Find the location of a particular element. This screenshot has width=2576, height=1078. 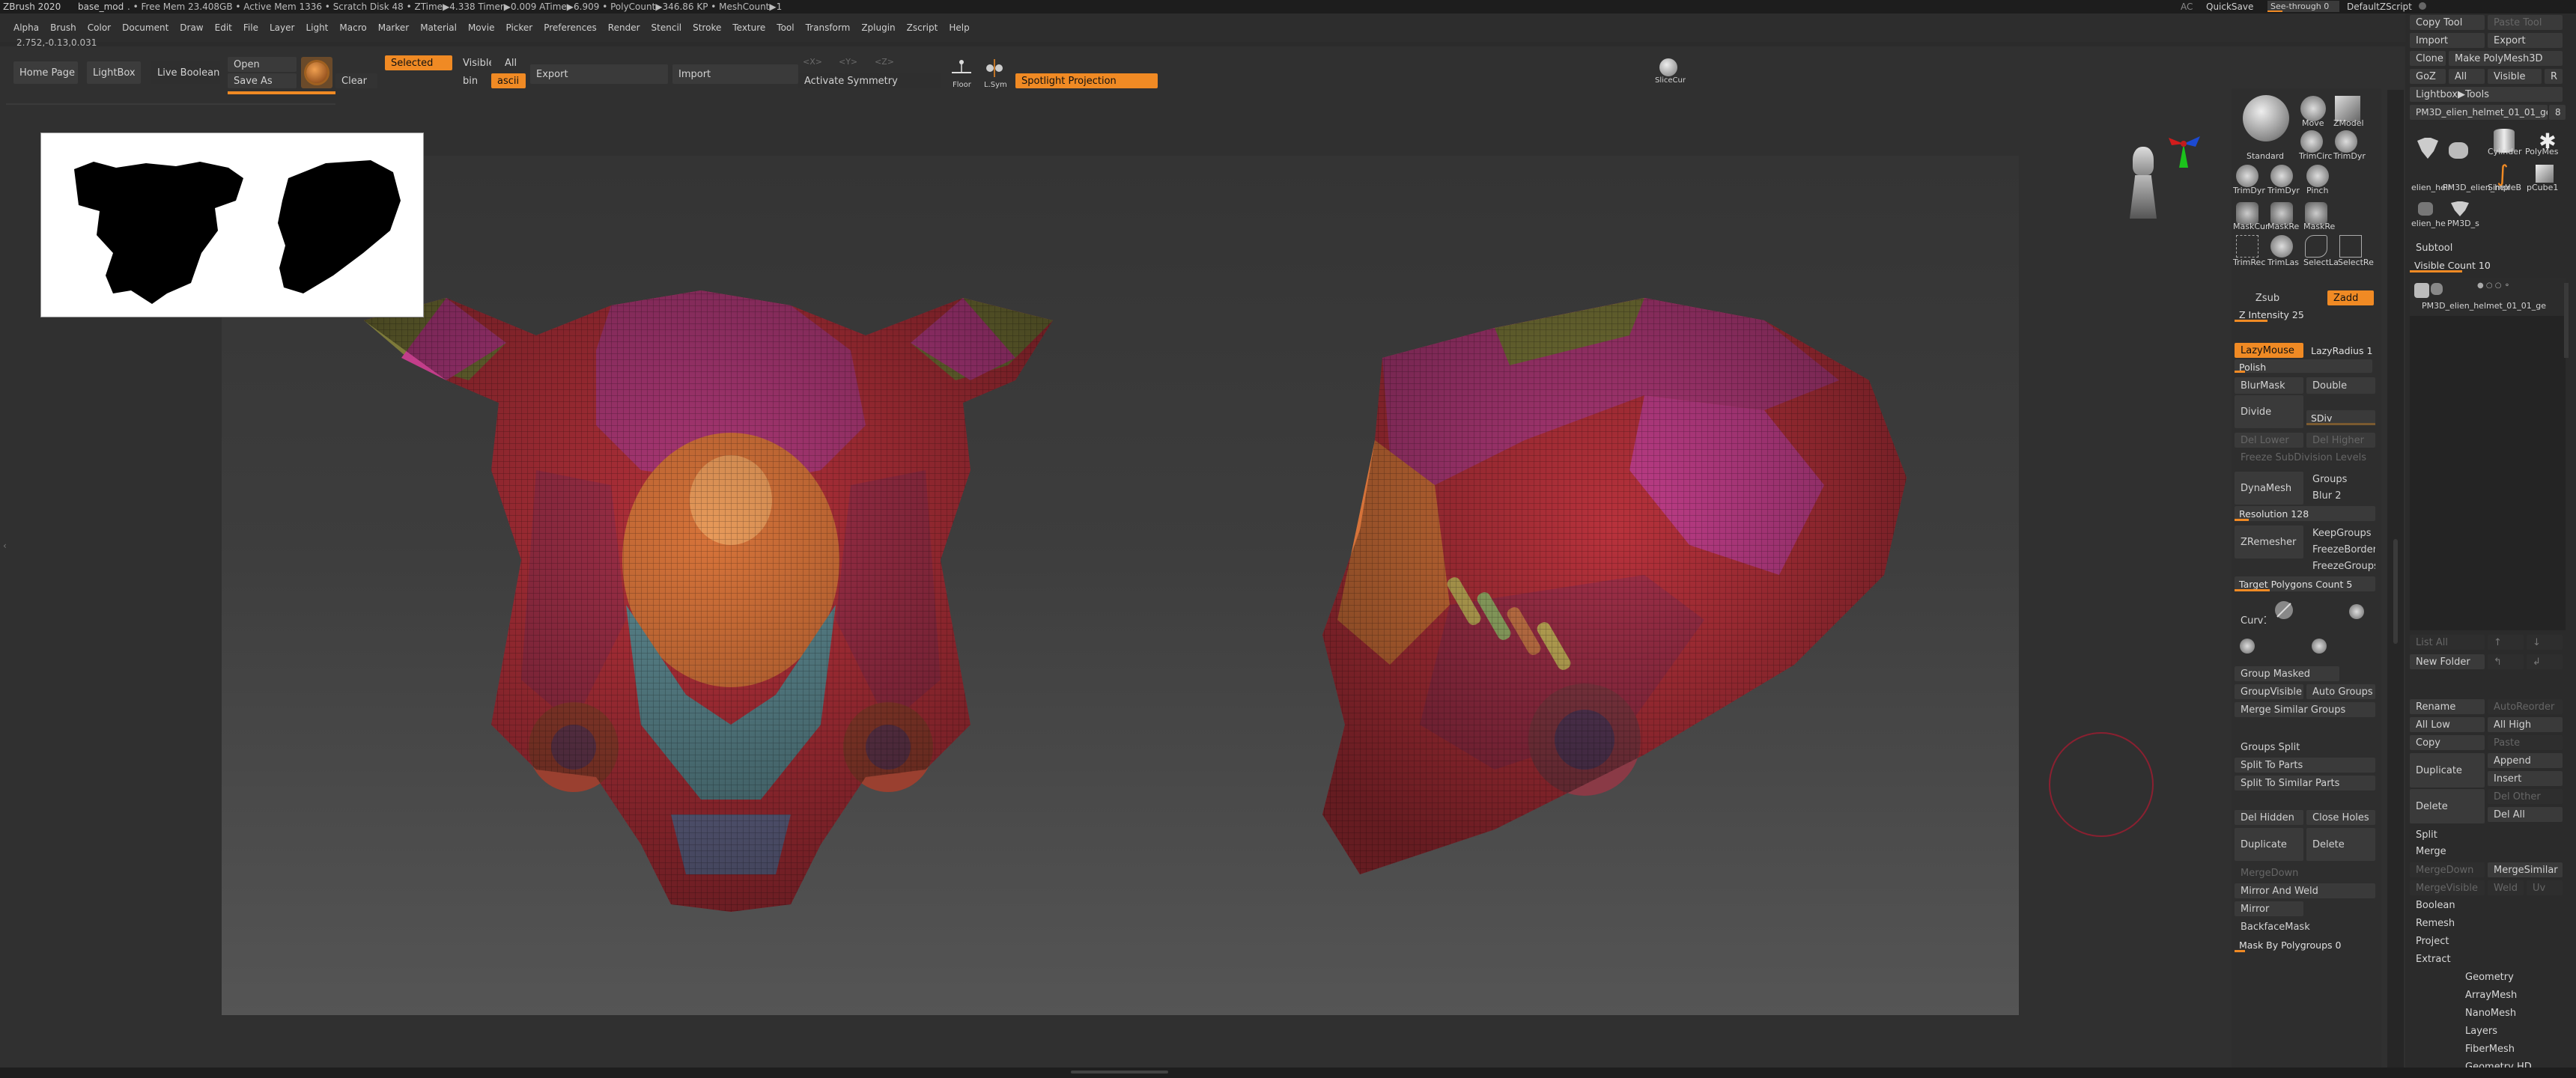

menu-item-macro: Macro is located at coordinates (352, 27).